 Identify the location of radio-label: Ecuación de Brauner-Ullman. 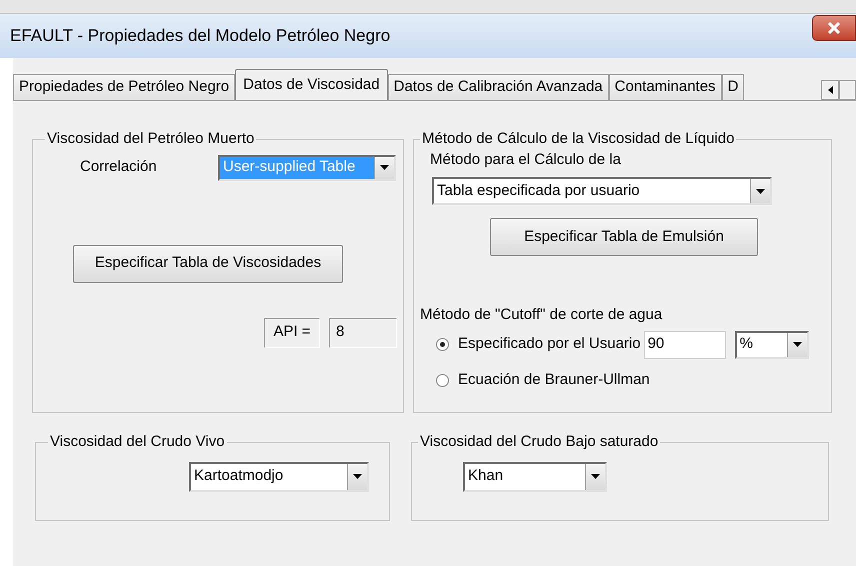
(554, 380).